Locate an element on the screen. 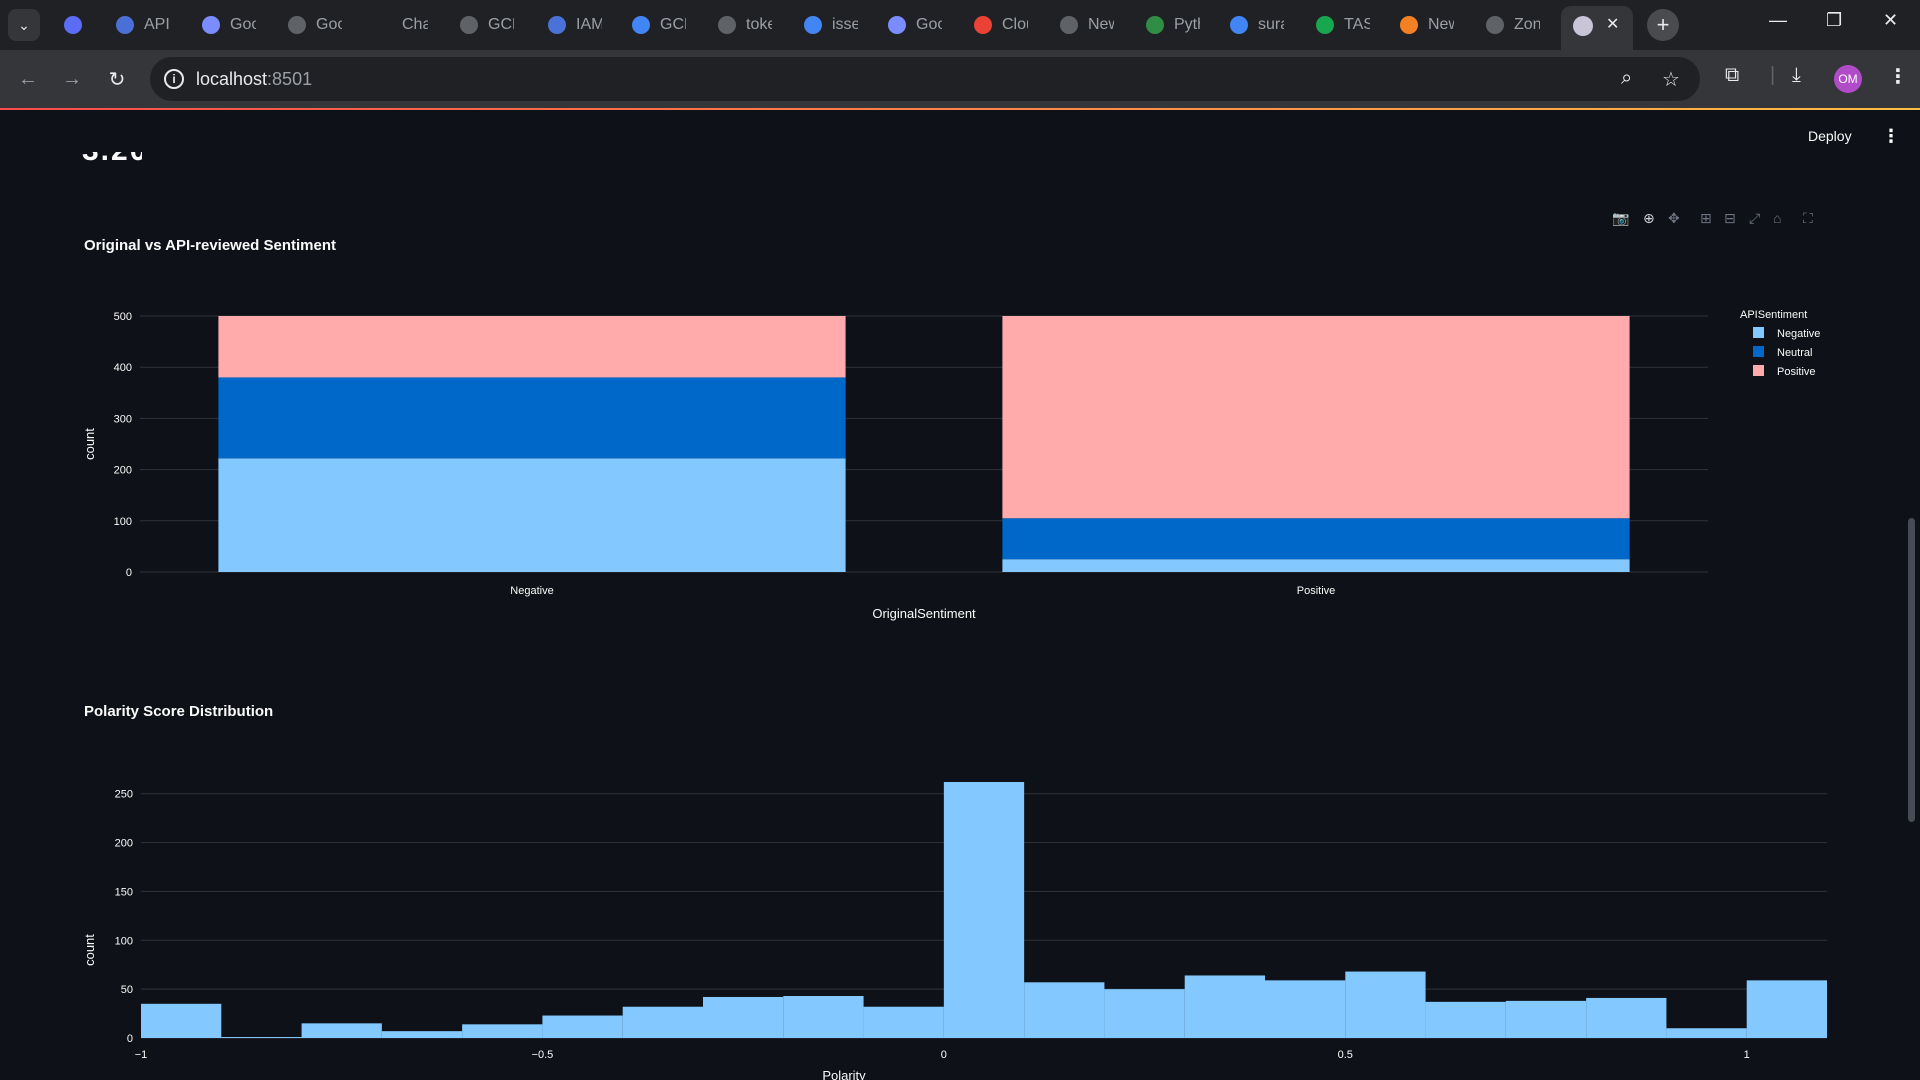 The height and width of the screenshot is (1080, 1920). tab-search-button: ⌄ is located at coordinates (24, 25).